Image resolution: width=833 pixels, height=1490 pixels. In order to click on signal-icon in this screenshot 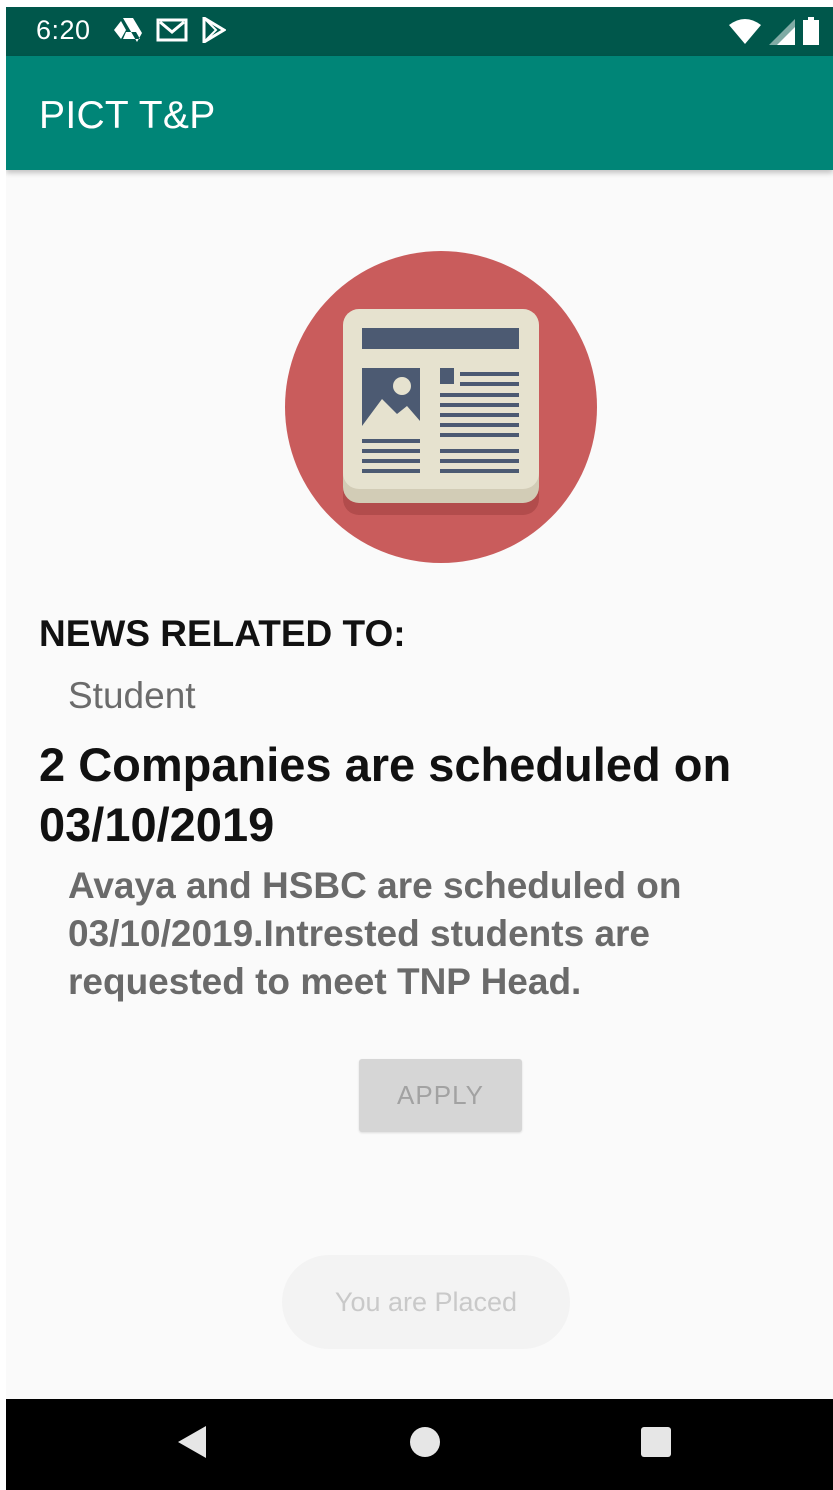, I will do `click(782, 32)`.